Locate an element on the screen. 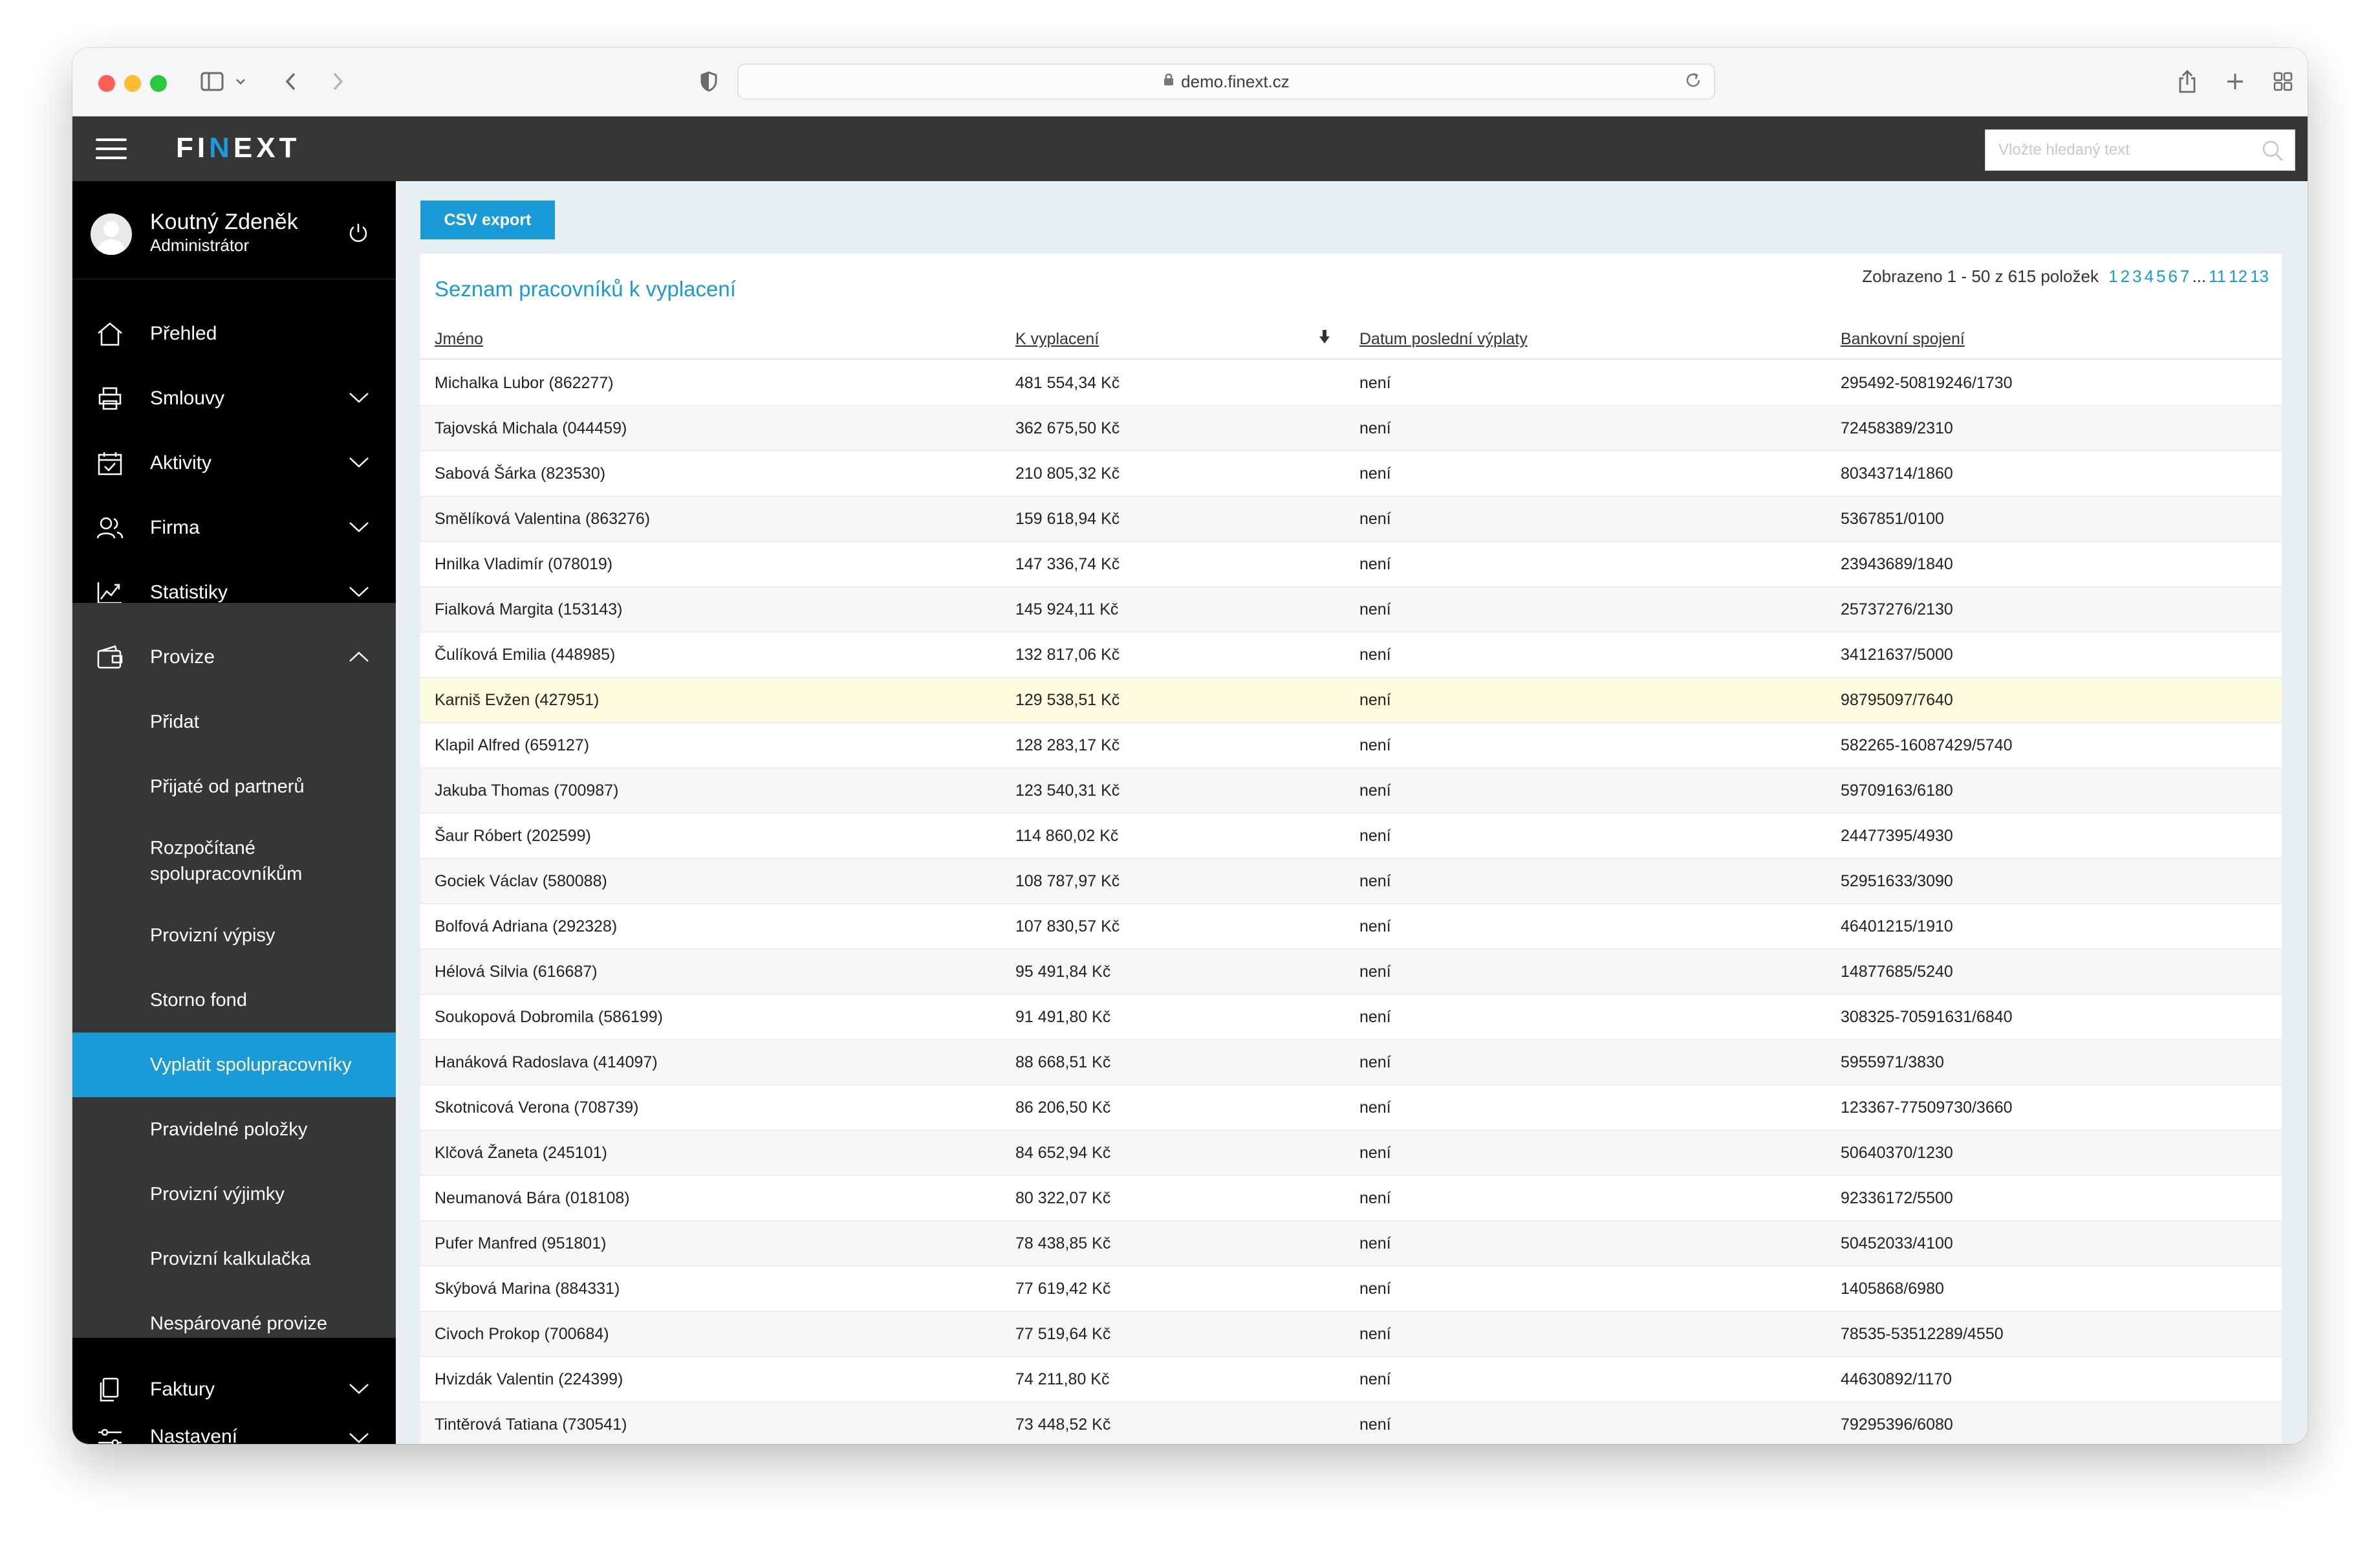 The image size is (2380, 1541). zoom-window-button is located at coordinates (158, 83).